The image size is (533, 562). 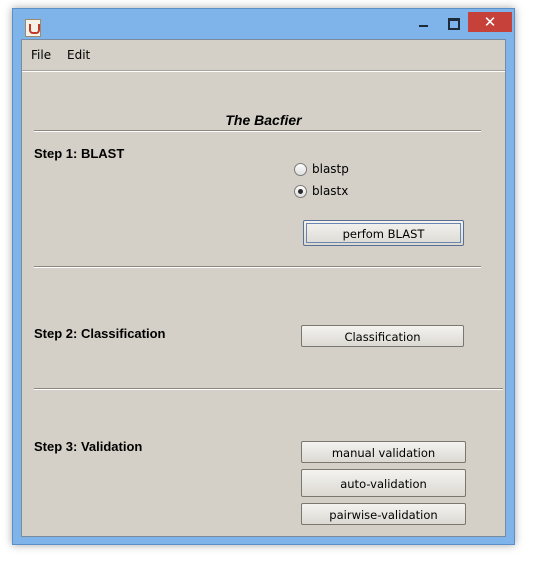 What do you see at coordinates (330, 169) in the screenshot?
I see `radio-blastp-label: blastp` at bounding box center [330, 169].